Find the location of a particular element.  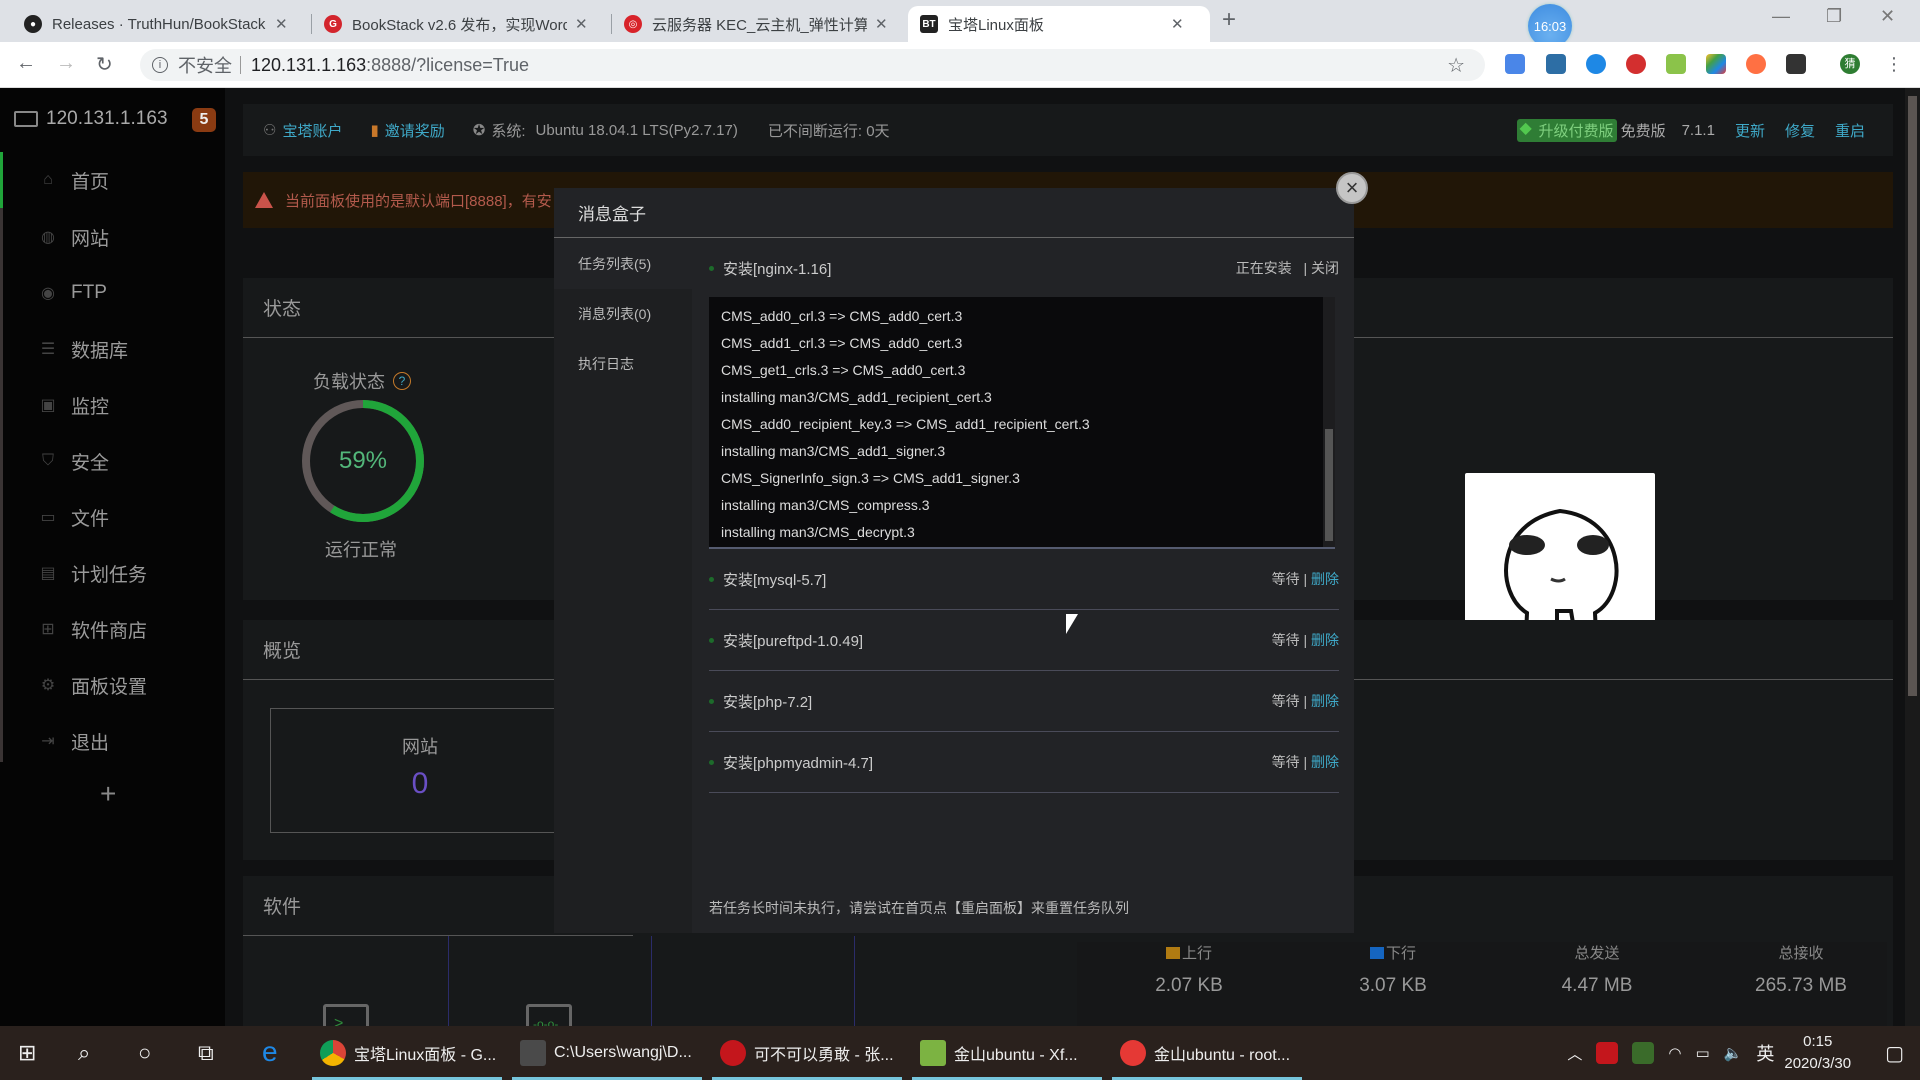

url-host: 120.131.1.163 is located at coordinates (309, 64).